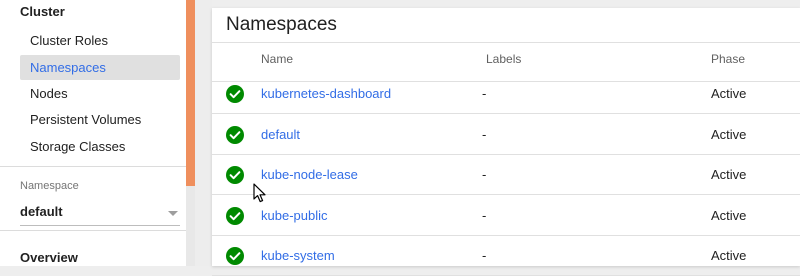 The height and width of the screenshot is (276, 800). Describe the element at coordinates (203, 133) in the screenshot. I see `content-gutter` at that location.